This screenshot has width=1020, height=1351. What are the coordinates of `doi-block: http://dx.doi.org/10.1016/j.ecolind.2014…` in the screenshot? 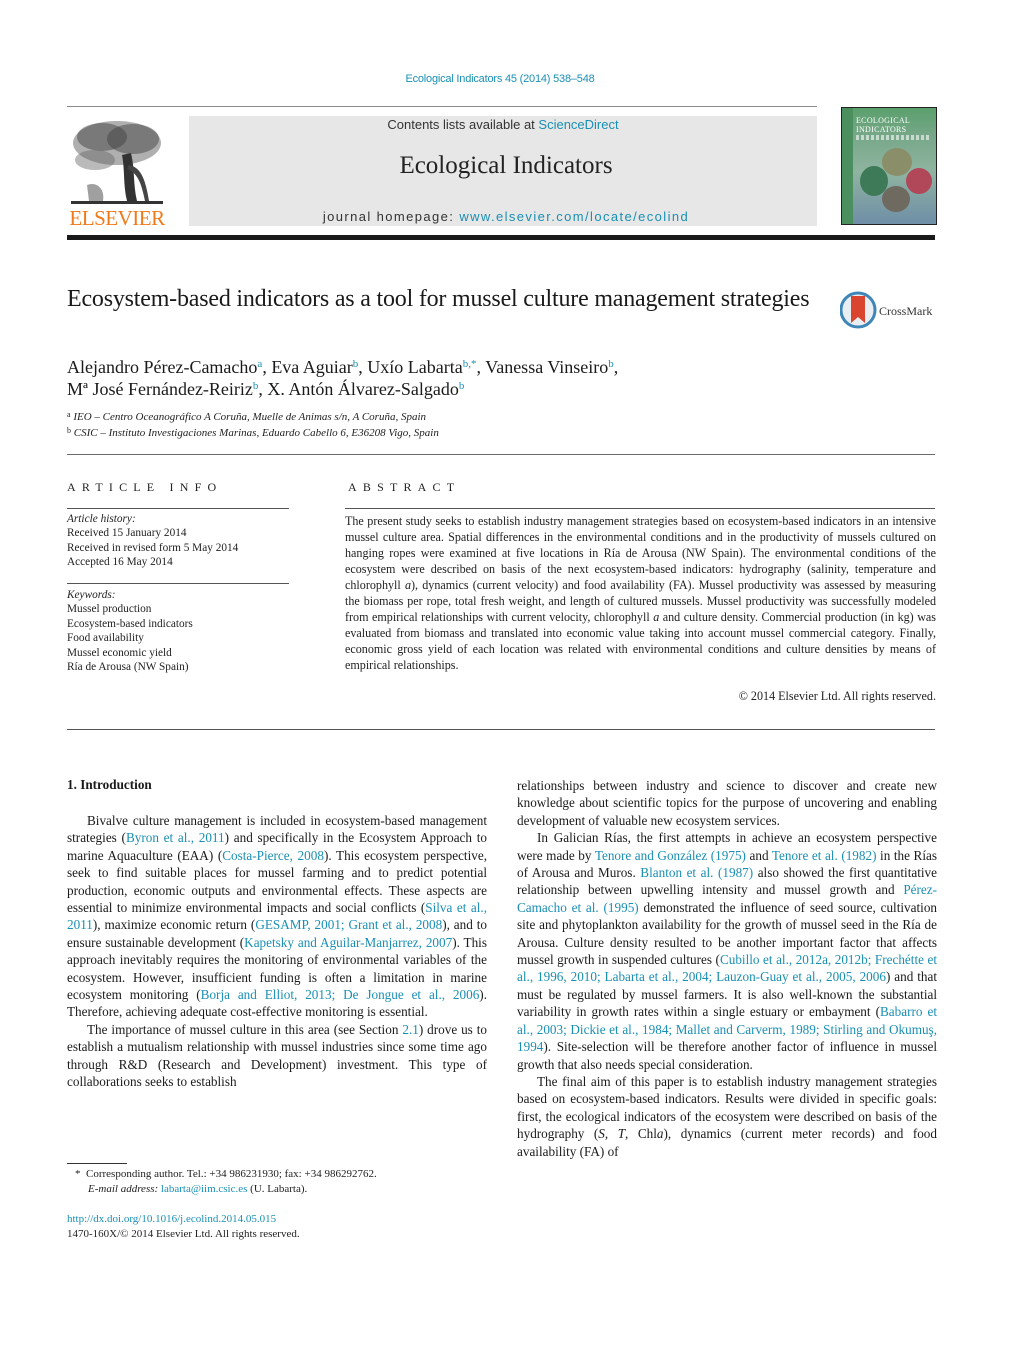 It's located at (183, 1227).